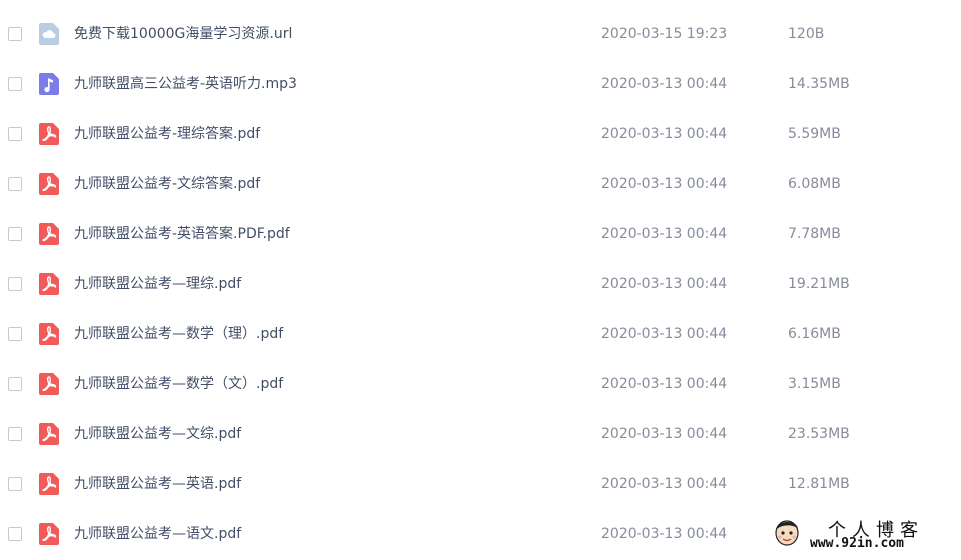 This screenshot has width=961, height=560. What do you see at coordinates (819, 434) in the screenshot?
I see `file-size: 23.53MB` at bounding box center [819, 434].